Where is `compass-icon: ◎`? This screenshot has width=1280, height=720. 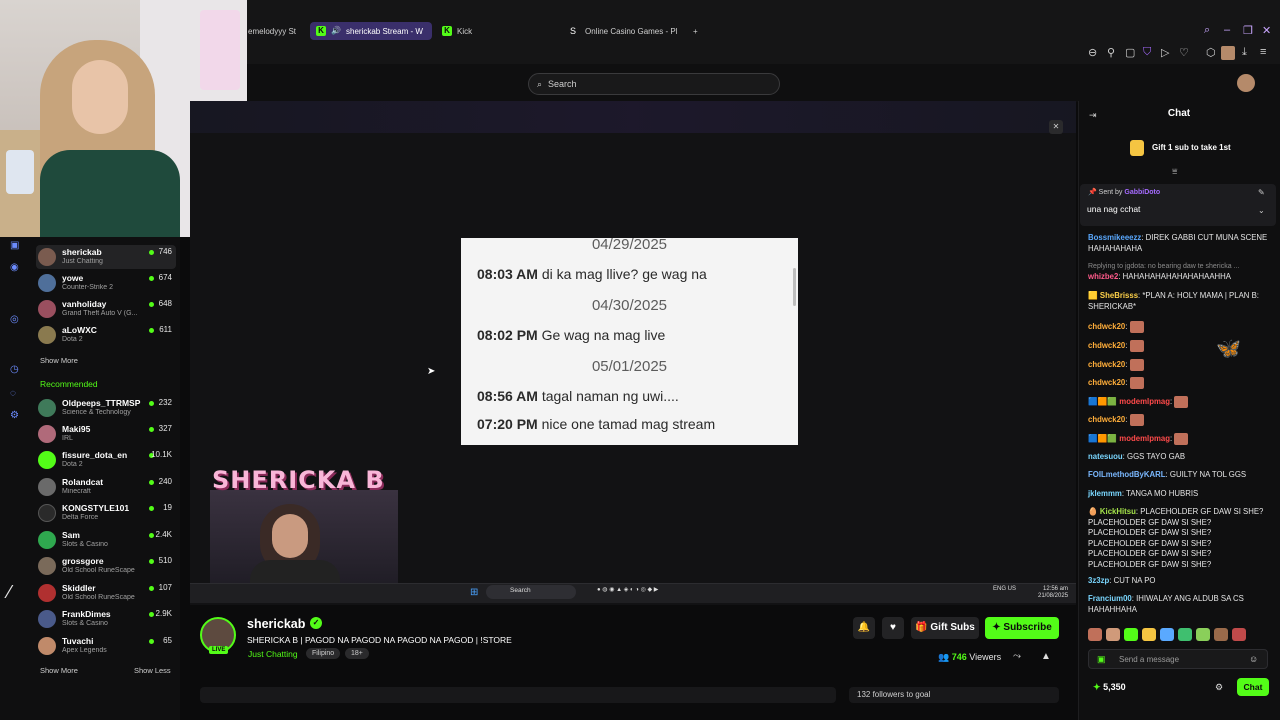 compass-icon: ◎ is located at coordinates (14, 319).